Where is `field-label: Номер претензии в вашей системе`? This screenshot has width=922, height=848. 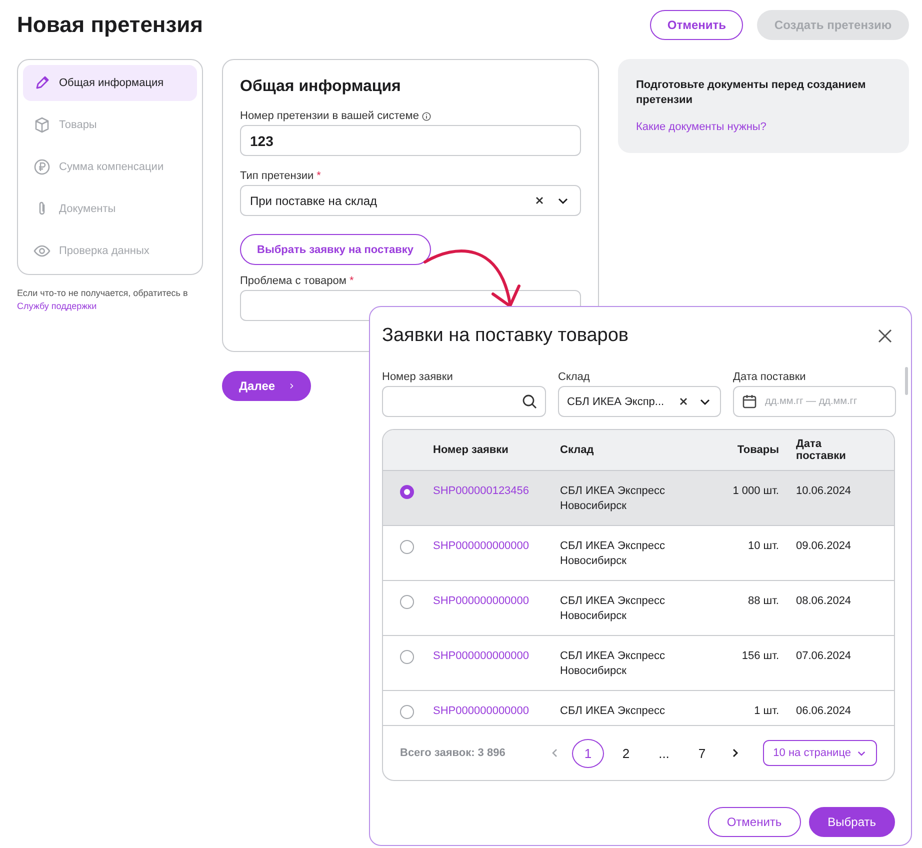 field-label: Номер претензии в вашей системе is located at coordinates (329, 116).